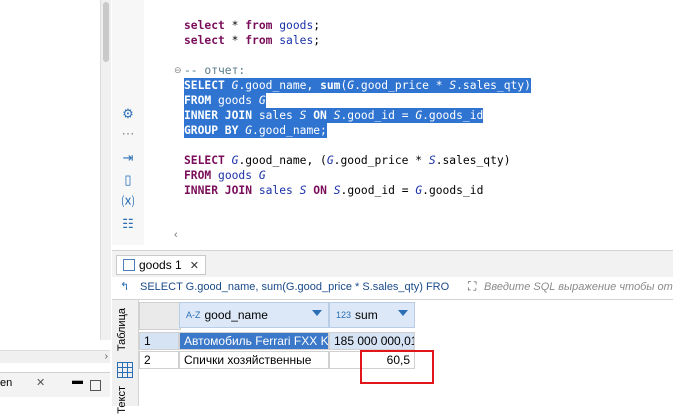 Image resolution: width=673 pixels, height=414 pixels. What do you see at coordinates (128, 224) in the screenshot?
I see `outline-icon: ☷` at bounding box center [128, 224].